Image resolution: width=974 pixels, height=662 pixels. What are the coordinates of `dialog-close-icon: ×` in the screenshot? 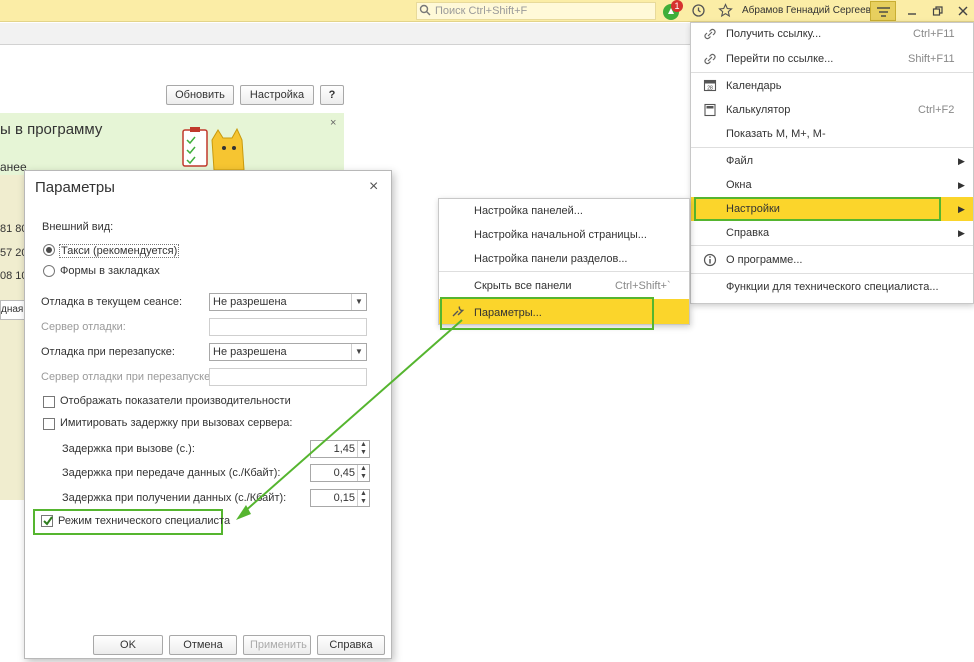 It's located at (373, 187).